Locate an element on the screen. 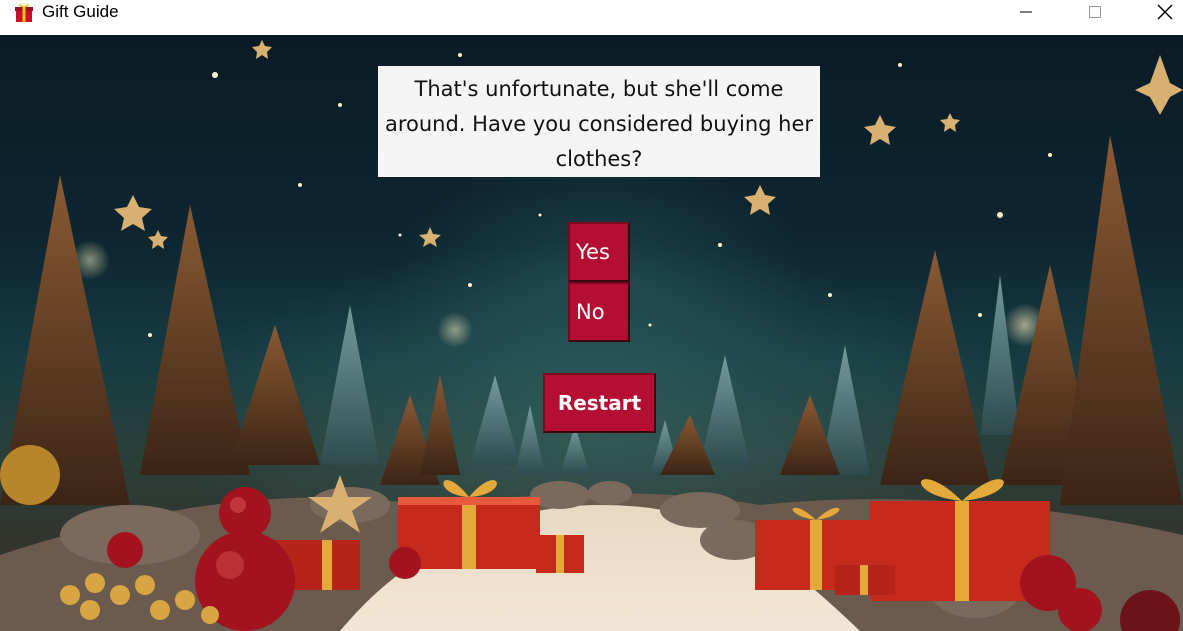  close-button is located at coordinates (1162, 12).